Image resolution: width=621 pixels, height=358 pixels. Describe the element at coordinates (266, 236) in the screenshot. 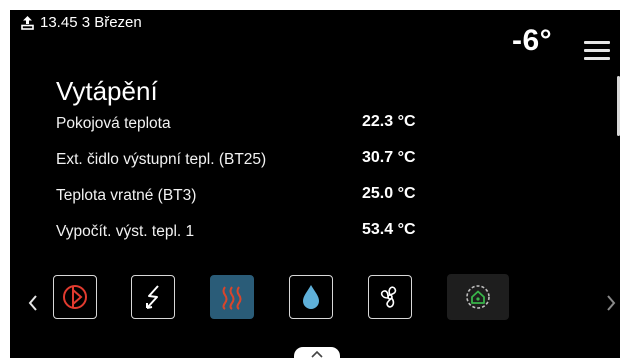

I see `reading-row: Vypočít. výst. tepl. 1 53.4 °C` at that location.